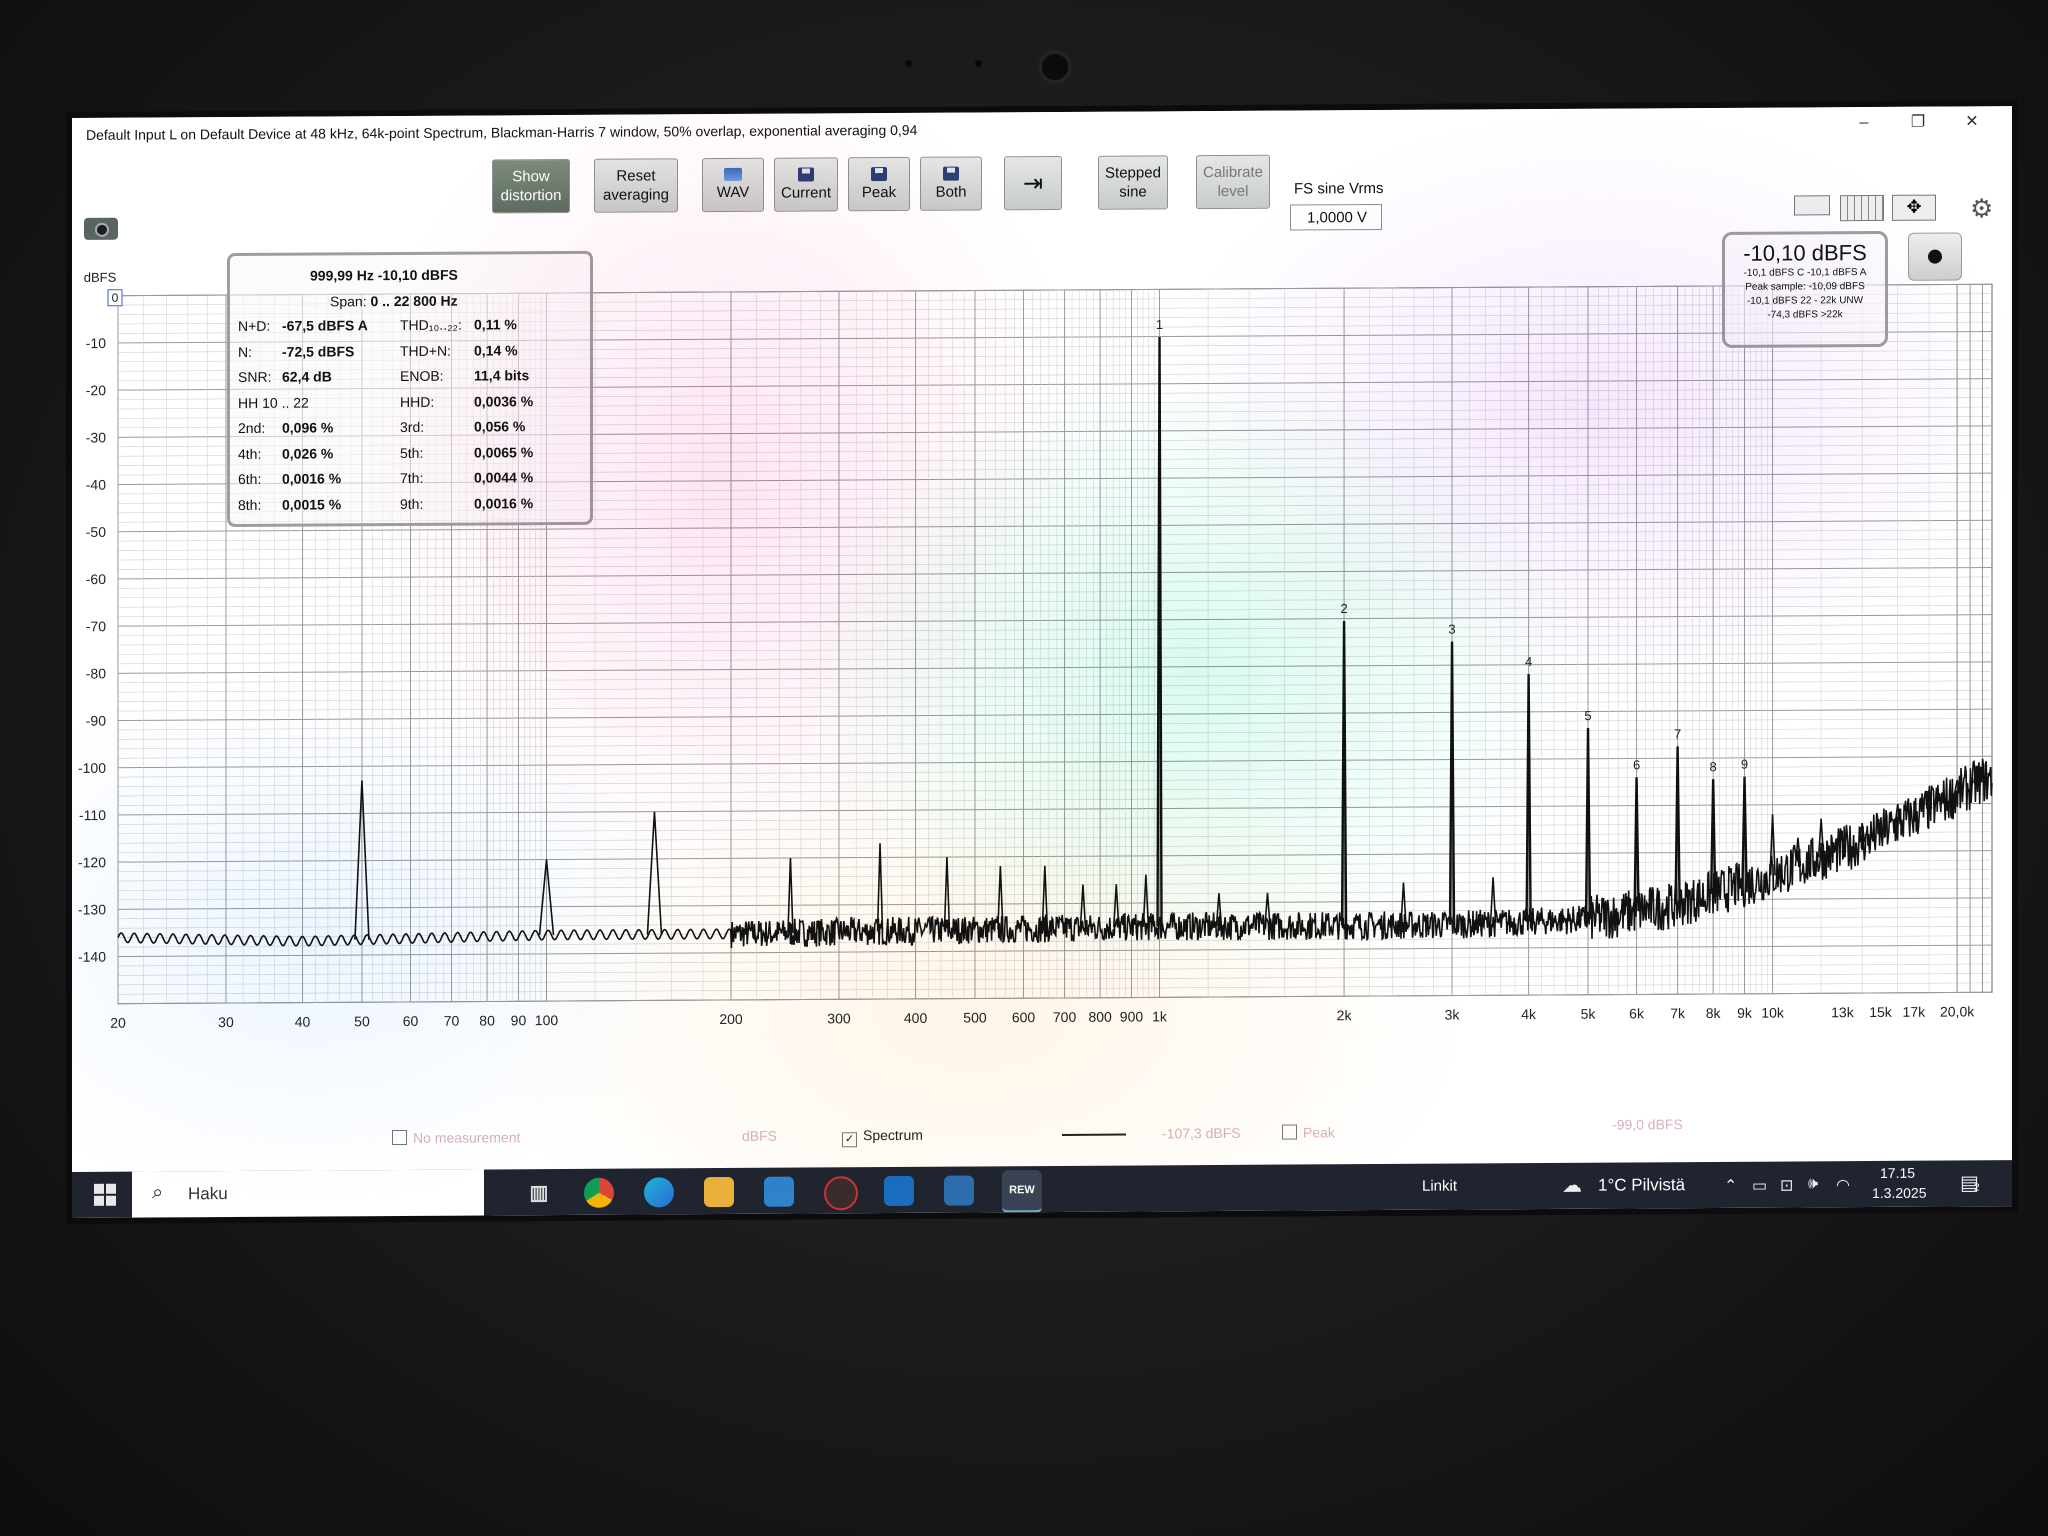 This screenshot has width=2048, height=1536. Describe the element at coordinates (452, 1021) in the screenshot. I see `x-tick-label: 70` at that location.